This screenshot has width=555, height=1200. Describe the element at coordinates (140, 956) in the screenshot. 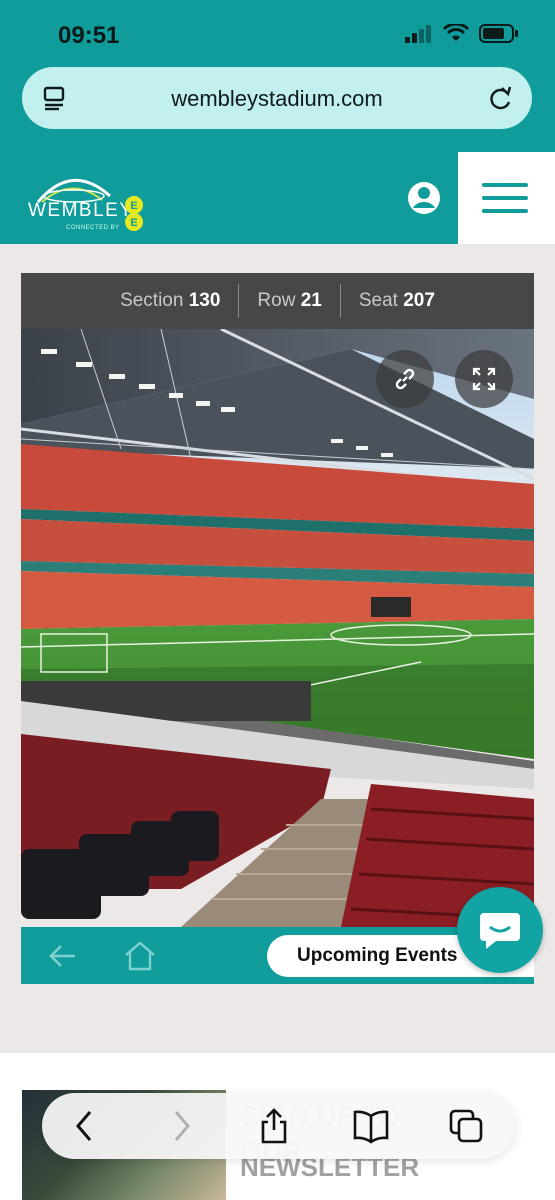

I see `home-icon` at that location.